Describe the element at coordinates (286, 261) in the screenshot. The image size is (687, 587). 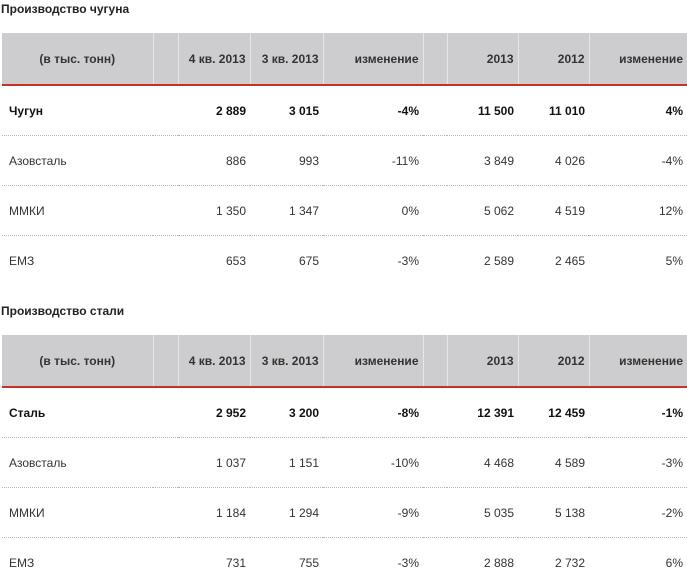
I see `value-cell: 675` at that location.